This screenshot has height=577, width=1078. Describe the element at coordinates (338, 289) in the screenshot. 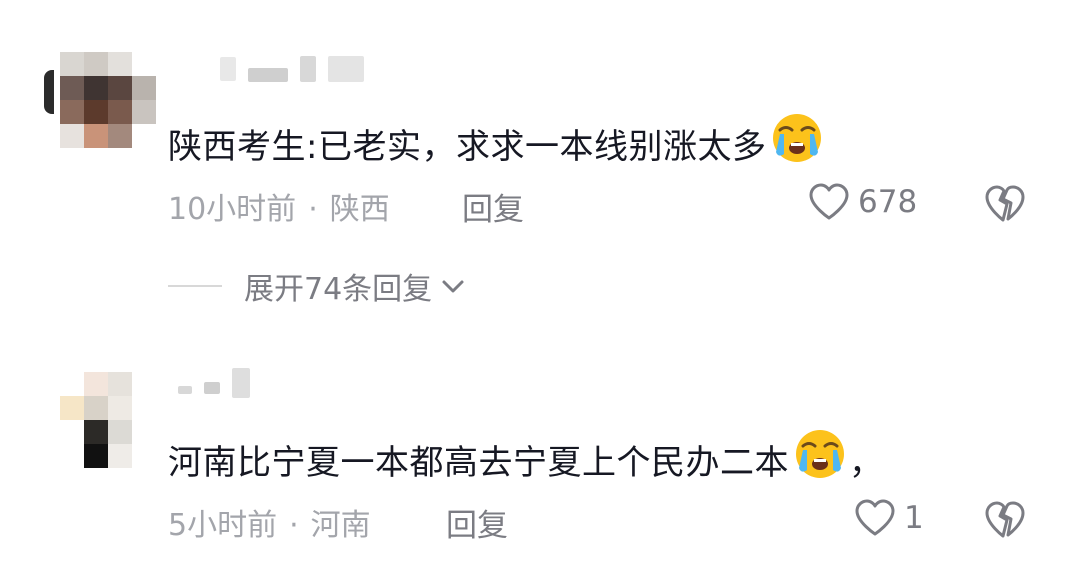

I see `expand-replies-label: 展开74条回复` at that location.